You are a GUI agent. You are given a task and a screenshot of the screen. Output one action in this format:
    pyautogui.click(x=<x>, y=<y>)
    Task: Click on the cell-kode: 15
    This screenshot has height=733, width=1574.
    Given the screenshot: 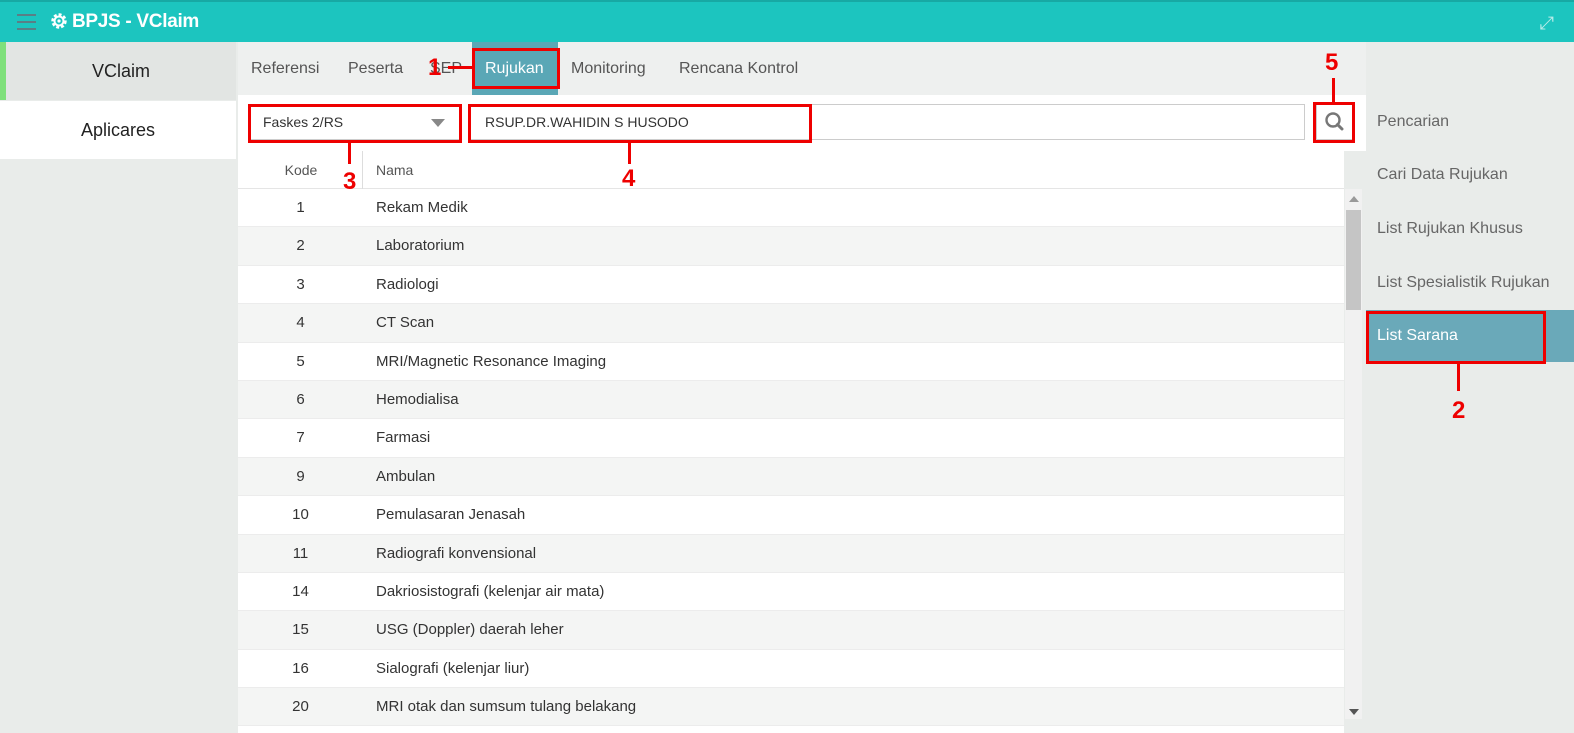 What is the action you would take?
    pyautogui.click(x=300, y=630)
    